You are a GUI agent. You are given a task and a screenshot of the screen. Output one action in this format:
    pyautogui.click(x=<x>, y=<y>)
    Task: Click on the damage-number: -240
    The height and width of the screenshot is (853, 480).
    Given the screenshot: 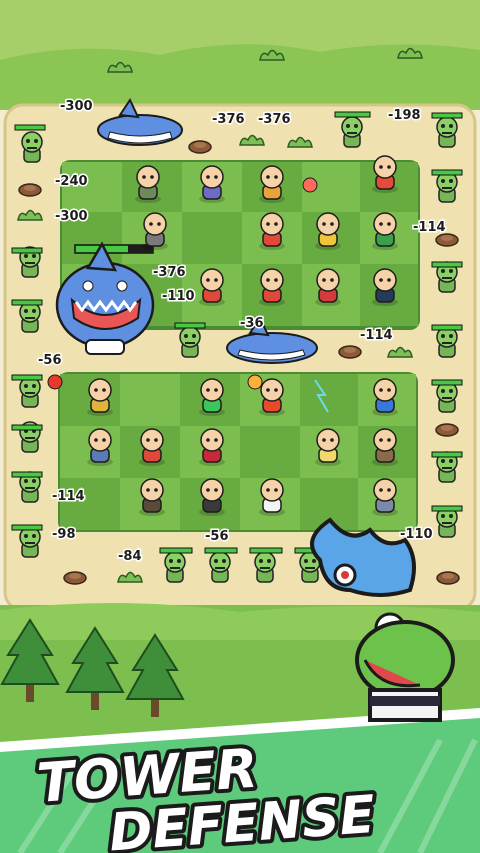 What is the action you would take?
    pyautogui.click(x=71, y=181)
    